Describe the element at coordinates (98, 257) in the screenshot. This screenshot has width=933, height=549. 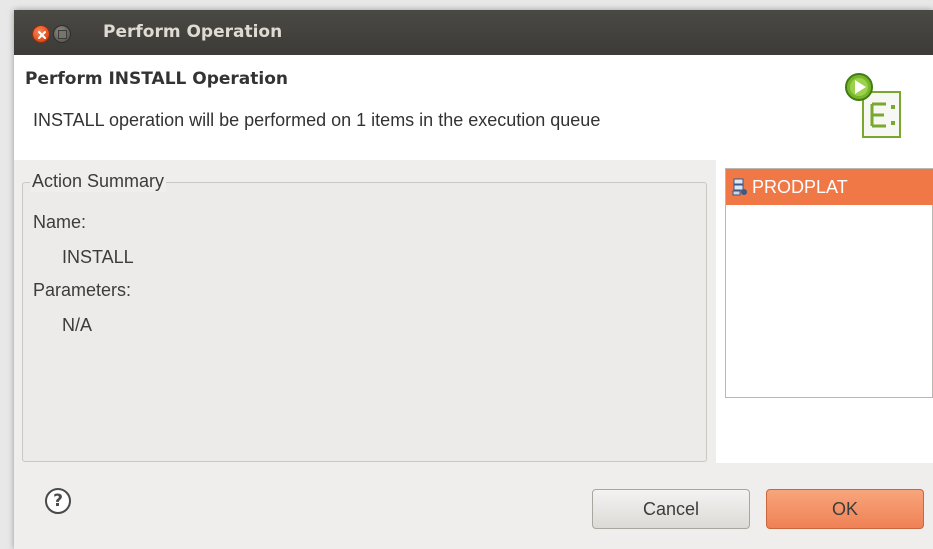
I see `name-value: INSTALL` at that location.